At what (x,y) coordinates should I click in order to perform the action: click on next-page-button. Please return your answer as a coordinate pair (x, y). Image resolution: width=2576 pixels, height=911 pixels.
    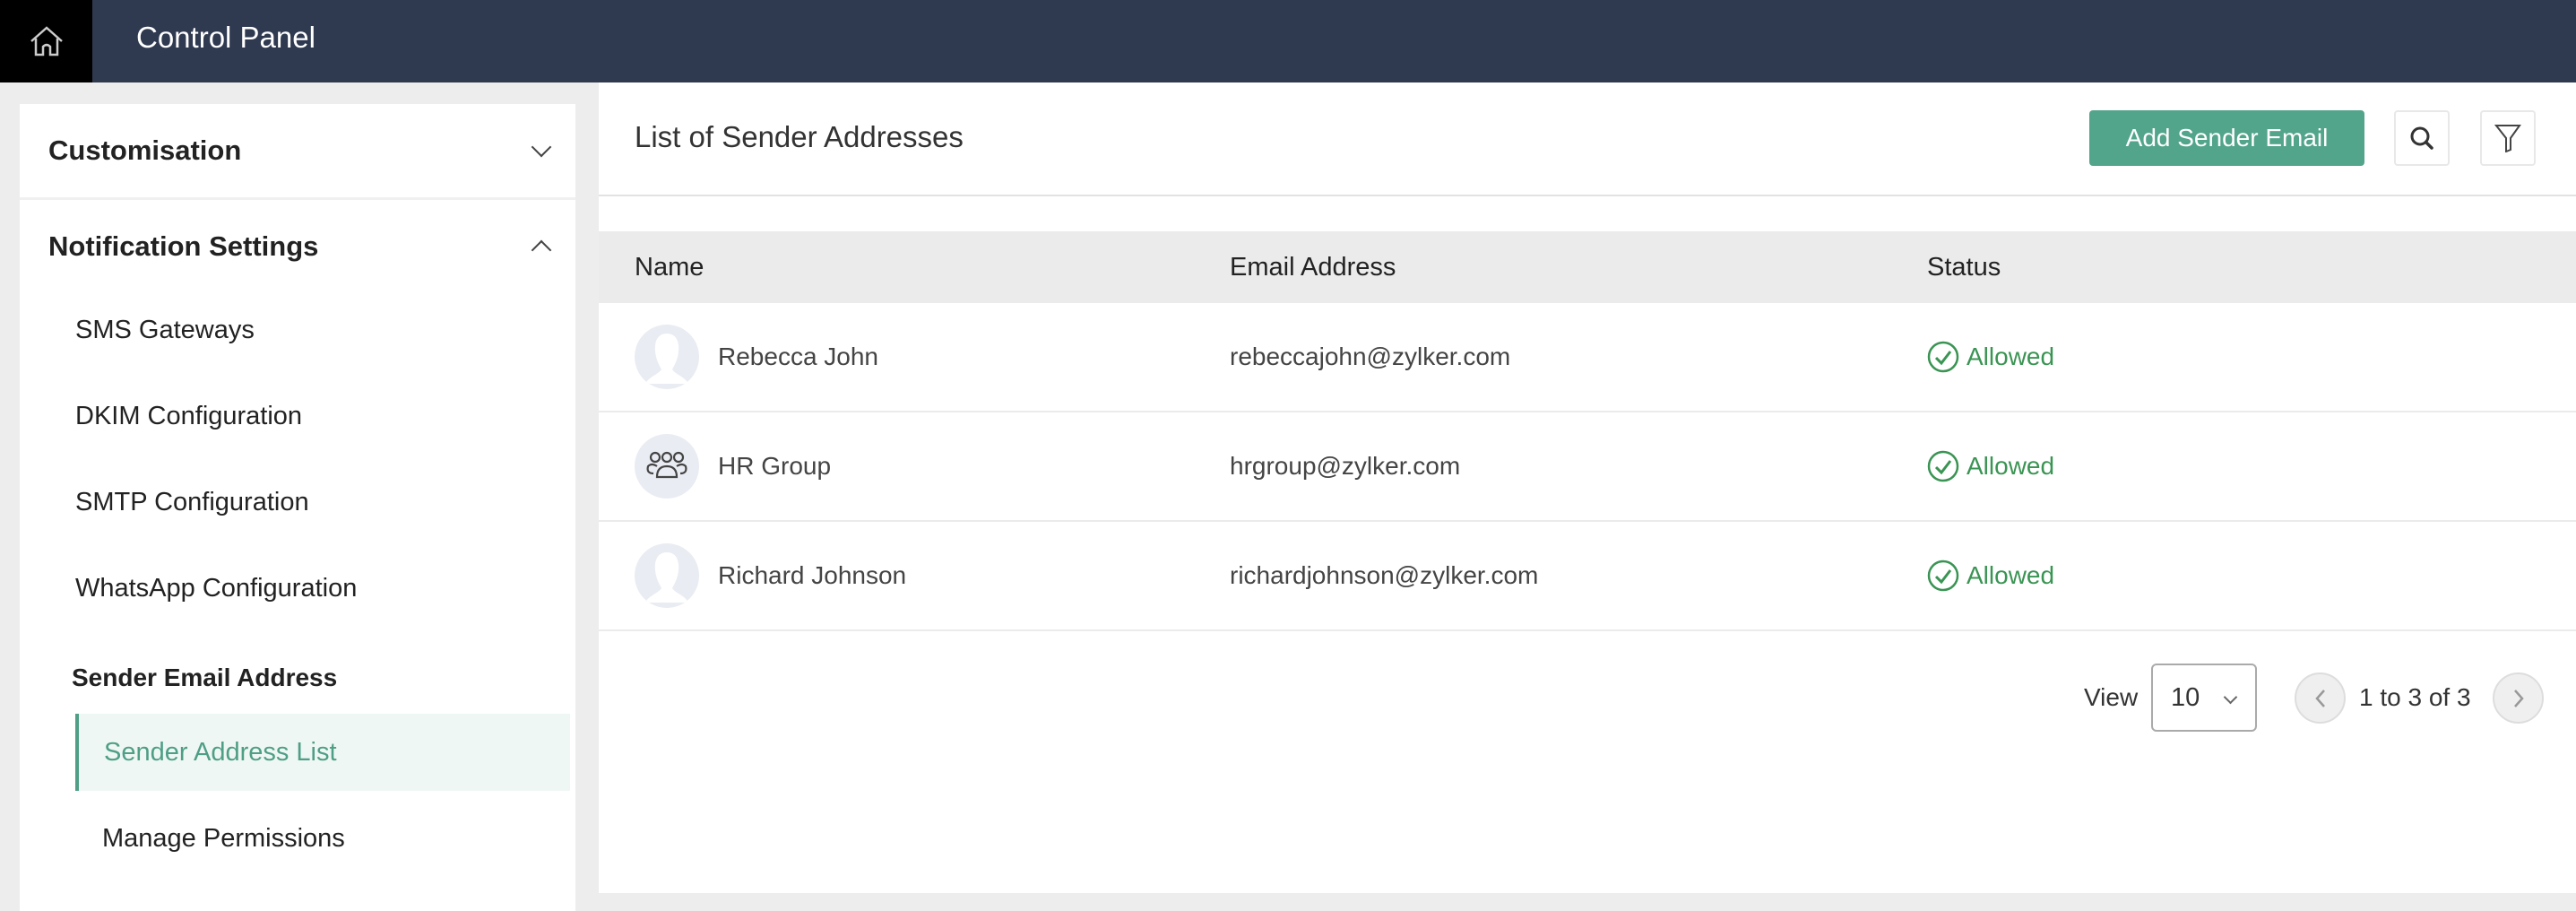
    Looking at the image, I should click on (2518, 698).